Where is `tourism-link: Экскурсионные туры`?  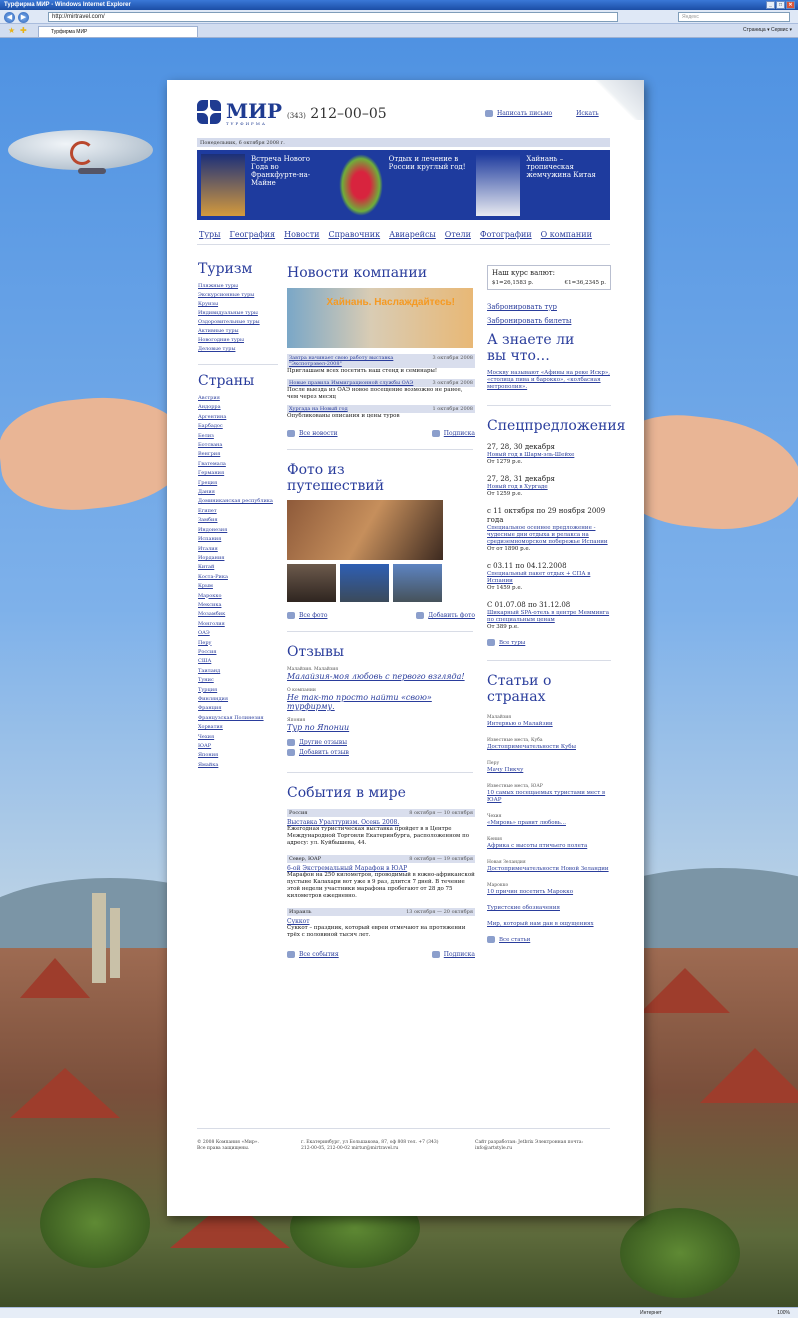
tourism-link: Экскурсионные туры is located at coordinates (226, 295).